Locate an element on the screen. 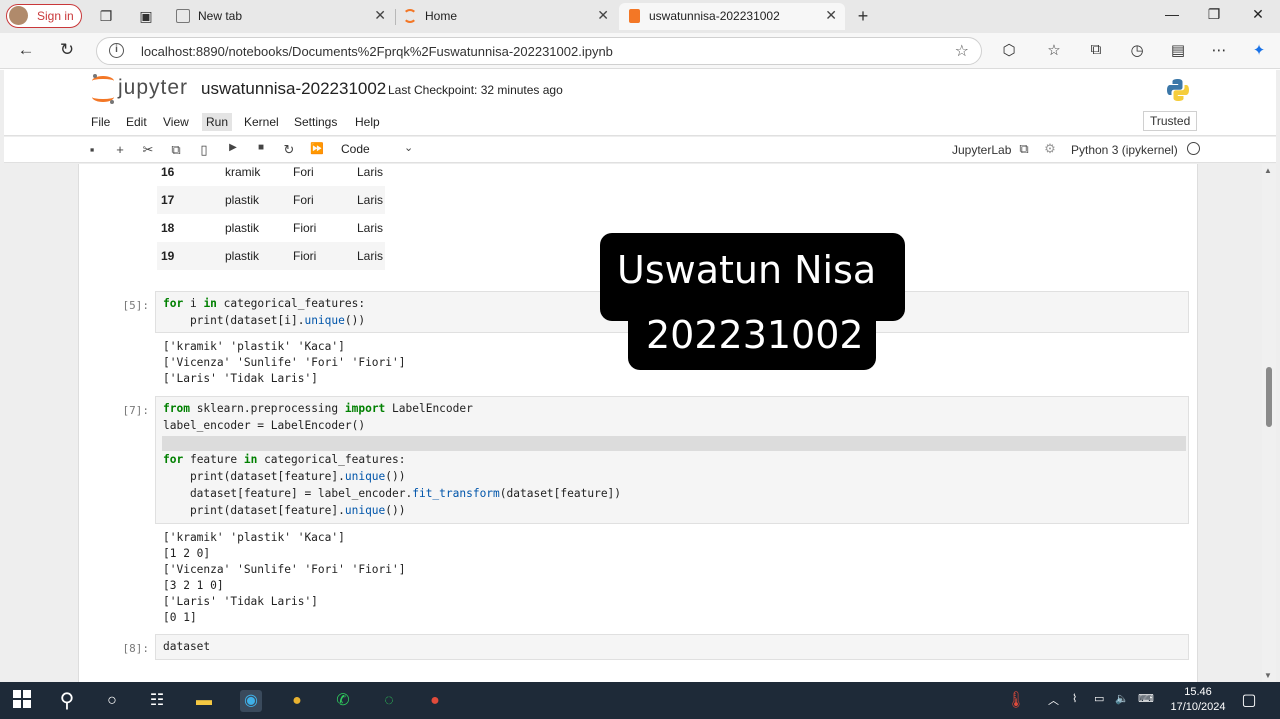 The width and height of the screenshot is (1280, 719). file-explorer-icon: ▬ is located at coordinates (204, 701).